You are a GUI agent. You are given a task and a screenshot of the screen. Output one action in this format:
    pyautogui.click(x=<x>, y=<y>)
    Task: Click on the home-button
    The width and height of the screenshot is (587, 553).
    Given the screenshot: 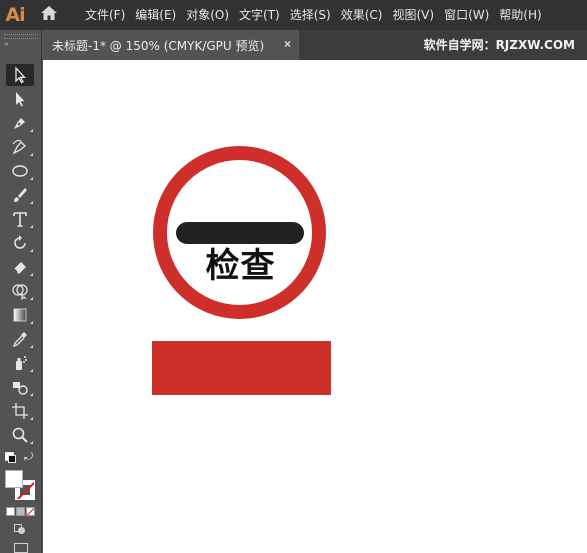 What is the action you would take?
    pyautogui.click(x=49, y=15)
    